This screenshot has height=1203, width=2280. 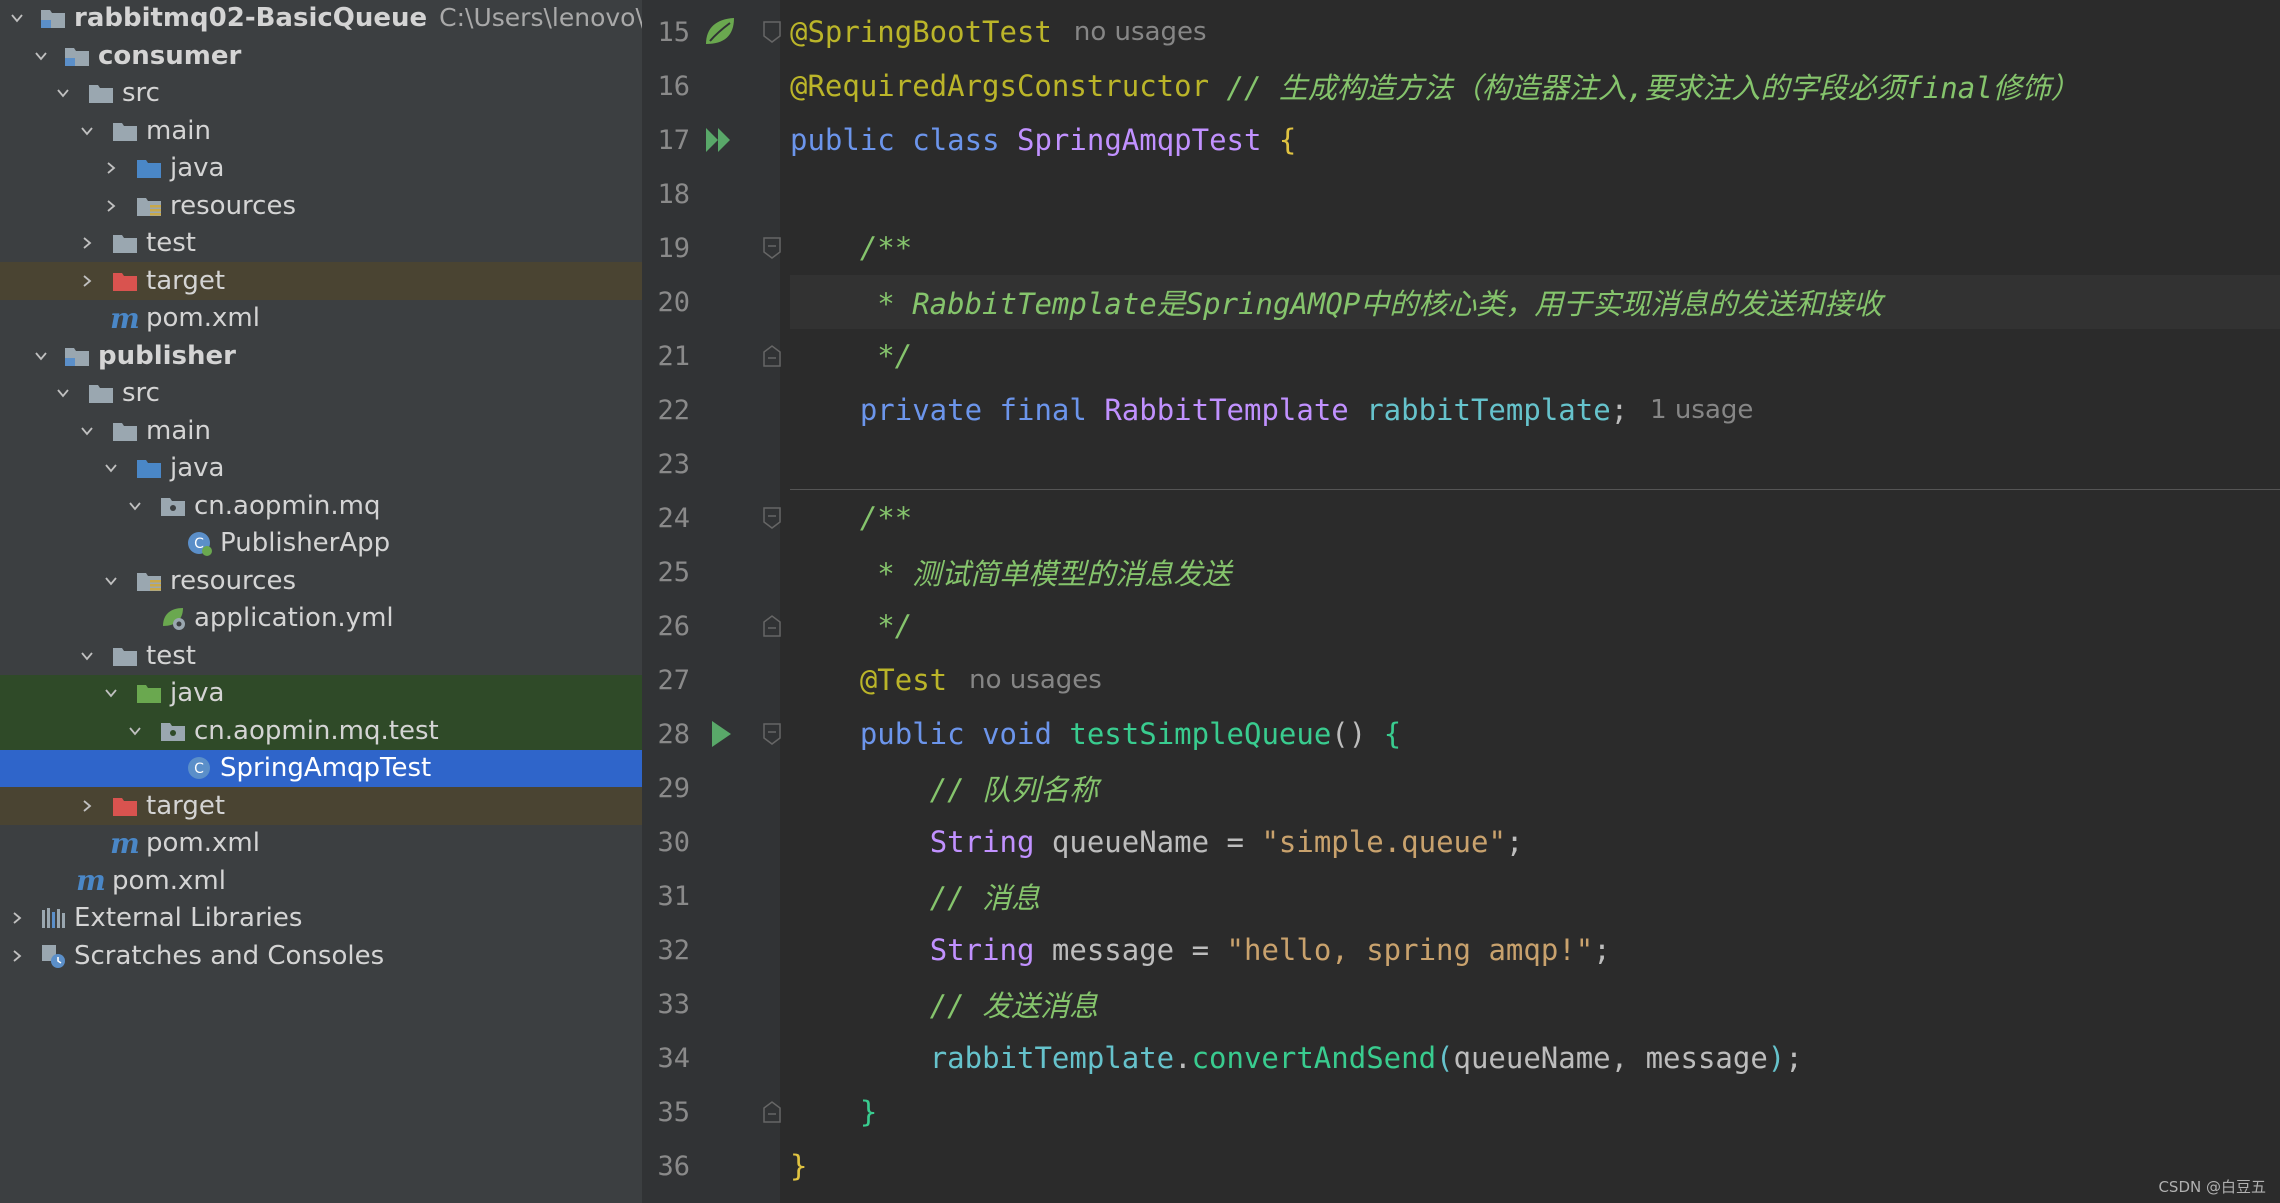 I want to click on run-all-icon, so click(x=720, y=140).